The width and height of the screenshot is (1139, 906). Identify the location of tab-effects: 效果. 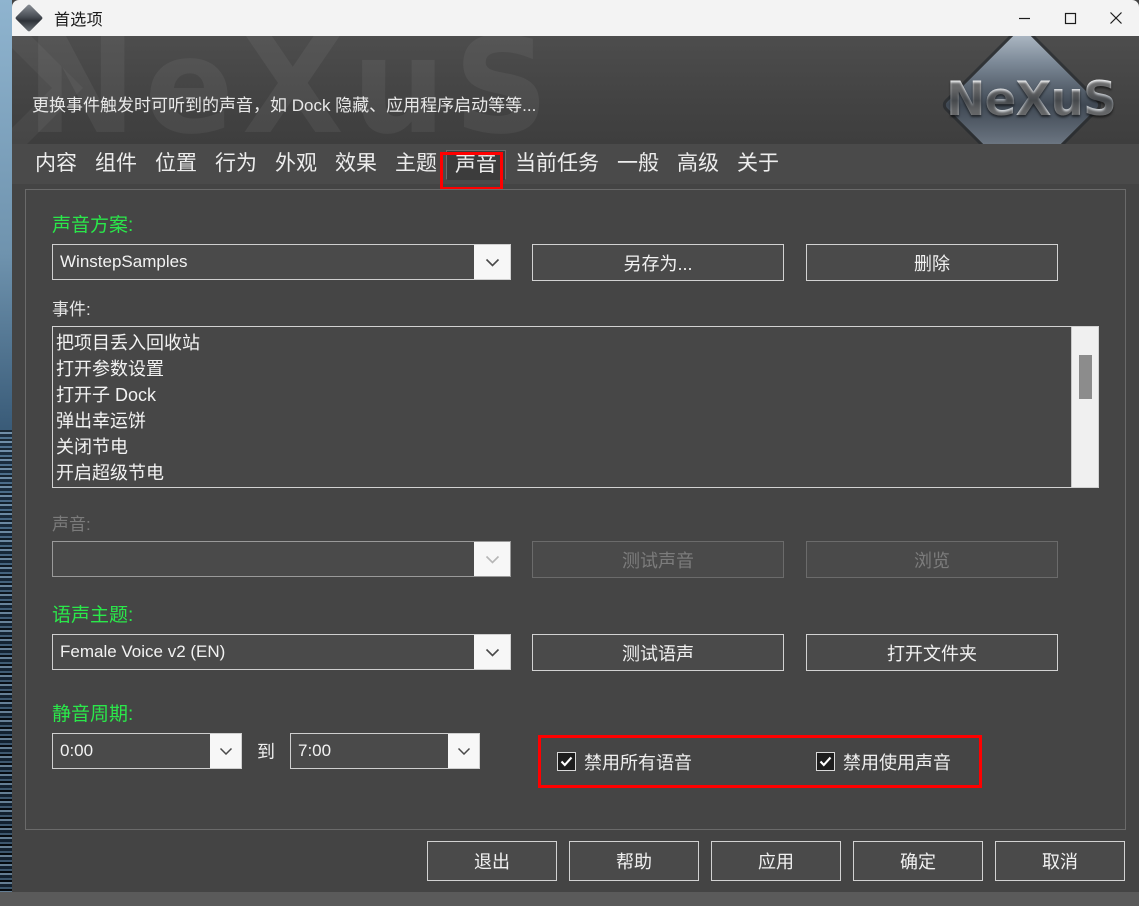
(356, 164).